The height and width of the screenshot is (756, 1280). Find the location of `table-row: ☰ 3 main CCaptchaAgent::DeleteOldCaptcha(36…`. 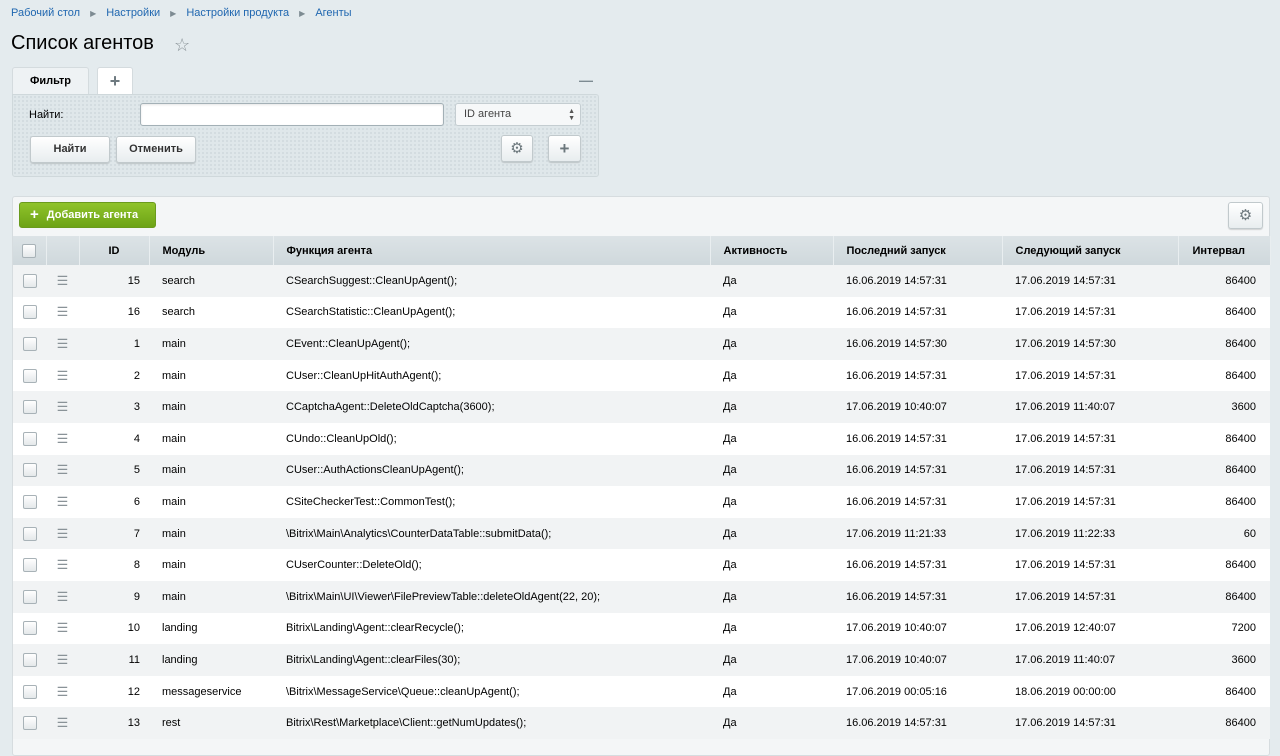

table-row: ☰ 3 main CCaptchaAgent::DeleteOldCaptcha(36… is located at coordinates (641, 407).